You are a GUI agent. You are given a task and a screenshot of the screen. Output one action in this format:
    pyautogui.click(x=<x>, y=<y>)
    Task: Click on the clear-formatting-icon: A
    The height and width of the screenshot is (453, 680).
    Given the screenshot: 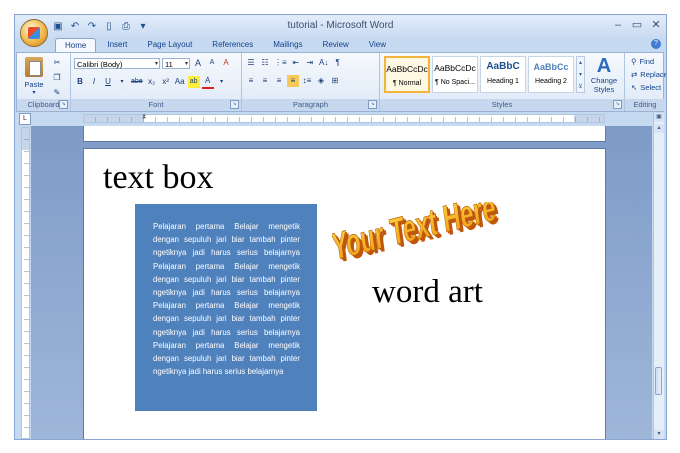 What is the action you would take?
    pyautogui.click(x=226, y=63)
    